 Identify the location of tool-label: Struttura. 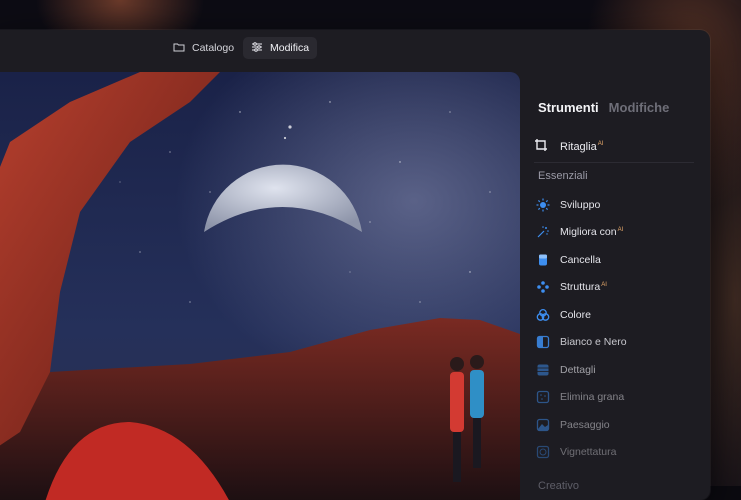
(580, 287).